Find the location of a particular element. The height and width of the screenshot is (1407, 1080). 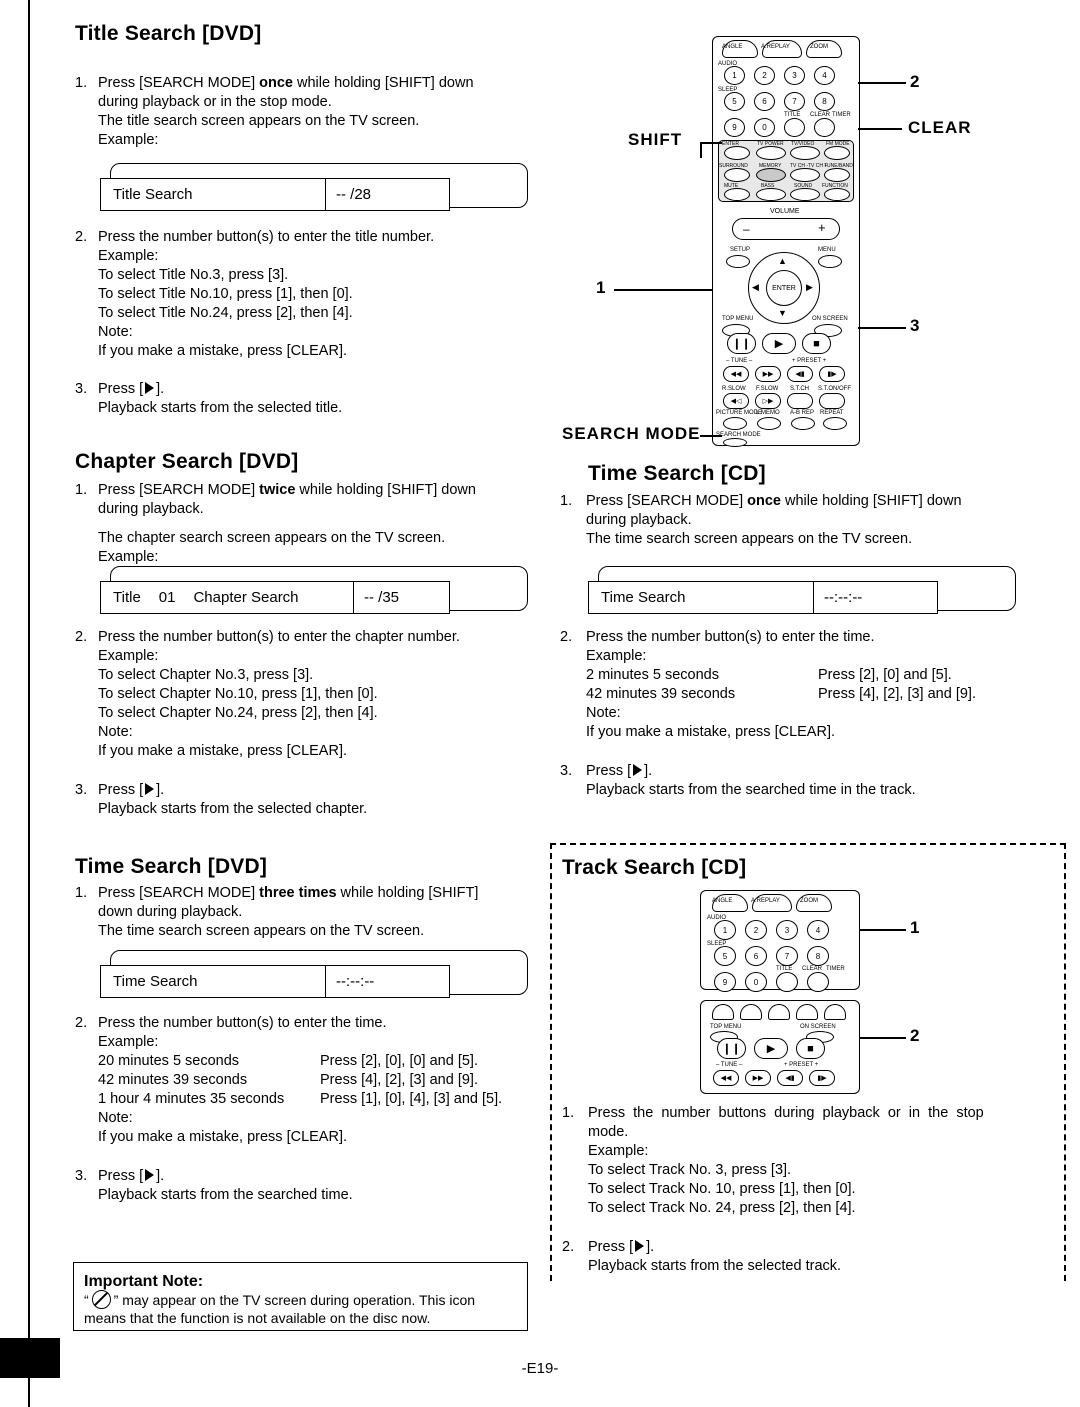

enter-label: ENTER is located at coordinates (730, 144).